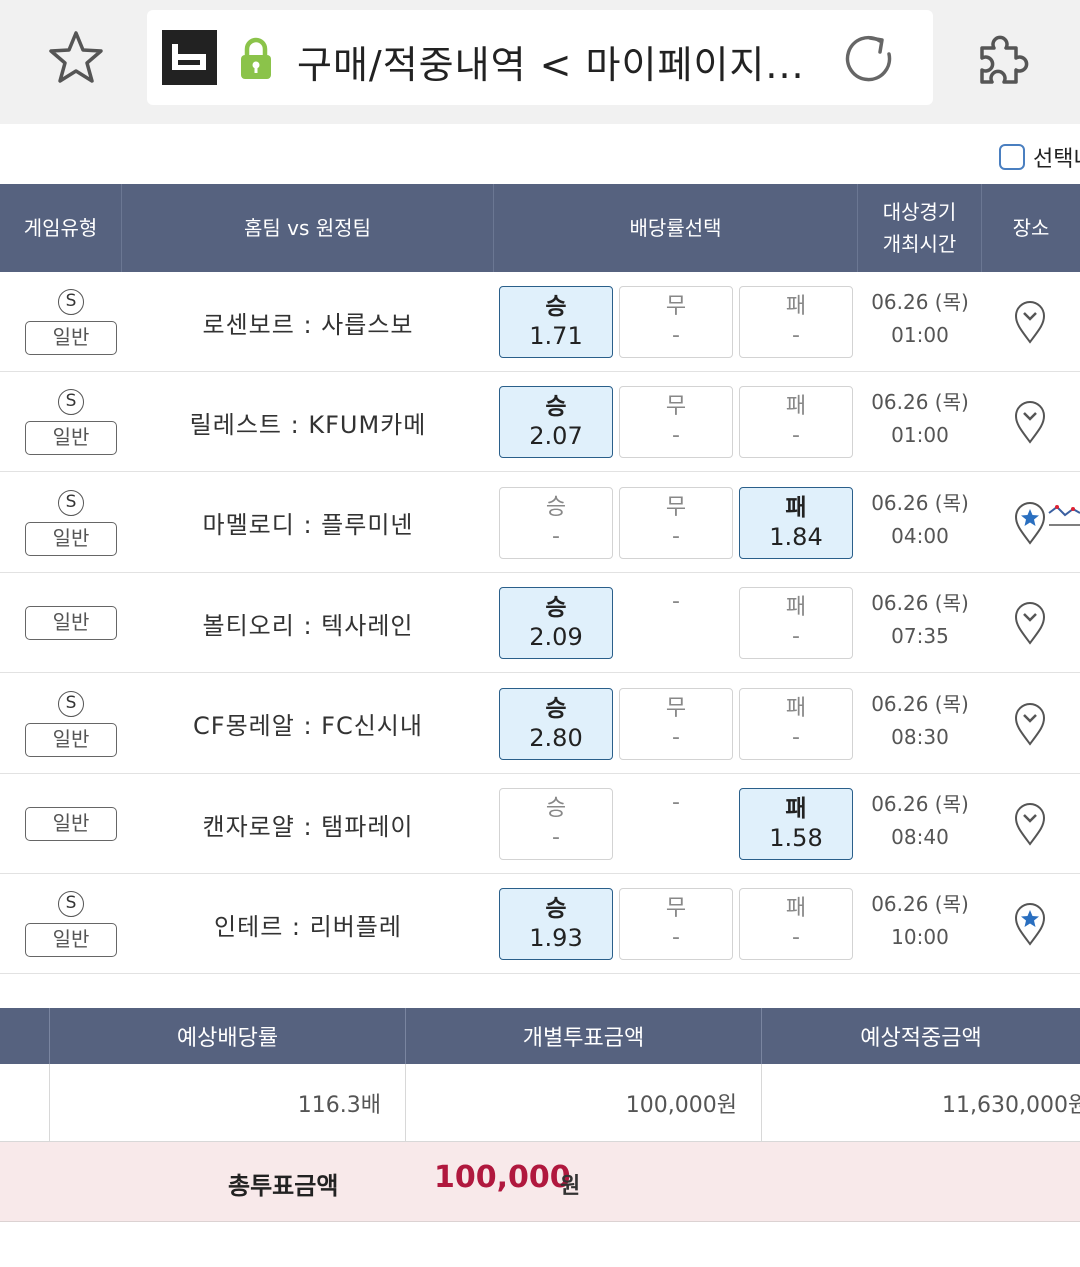 This screenshot has height=1267, width=1080. I want to click on summary-body: 116.3배 100,000원 11,630,000원, so click(540, 1103).